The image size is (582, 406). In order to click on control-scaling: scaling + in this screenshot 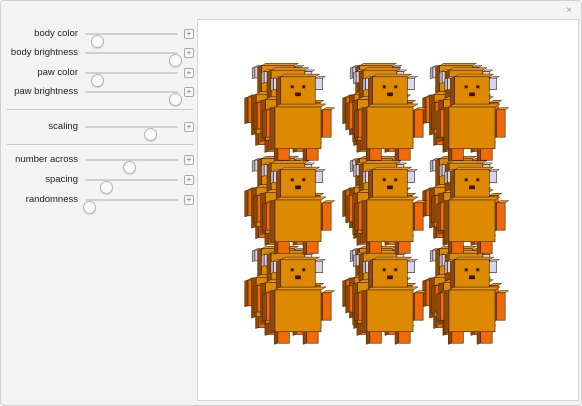, I will do `click(98, 130)`.